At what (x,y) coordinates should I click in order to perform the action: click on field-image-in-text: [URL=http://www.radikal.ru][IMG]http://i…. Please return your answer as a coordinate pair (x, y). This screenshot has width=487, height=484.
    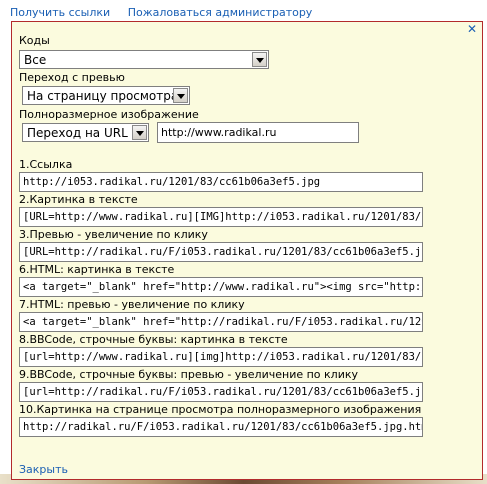
    Looking at the image, I should click on (221, 217).